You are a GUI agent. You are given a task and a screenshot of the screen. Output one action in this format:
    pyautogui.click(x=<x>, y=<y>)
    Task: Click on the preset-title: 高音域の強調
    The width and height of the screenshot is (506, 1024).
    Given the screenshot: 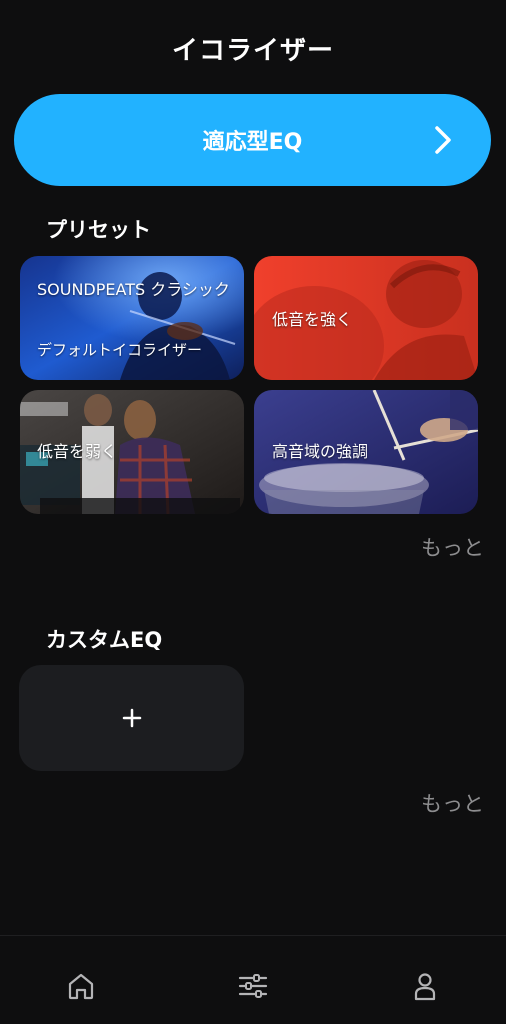 What is the action you would take?
    pyautogui.click(x=320, y=451)
    